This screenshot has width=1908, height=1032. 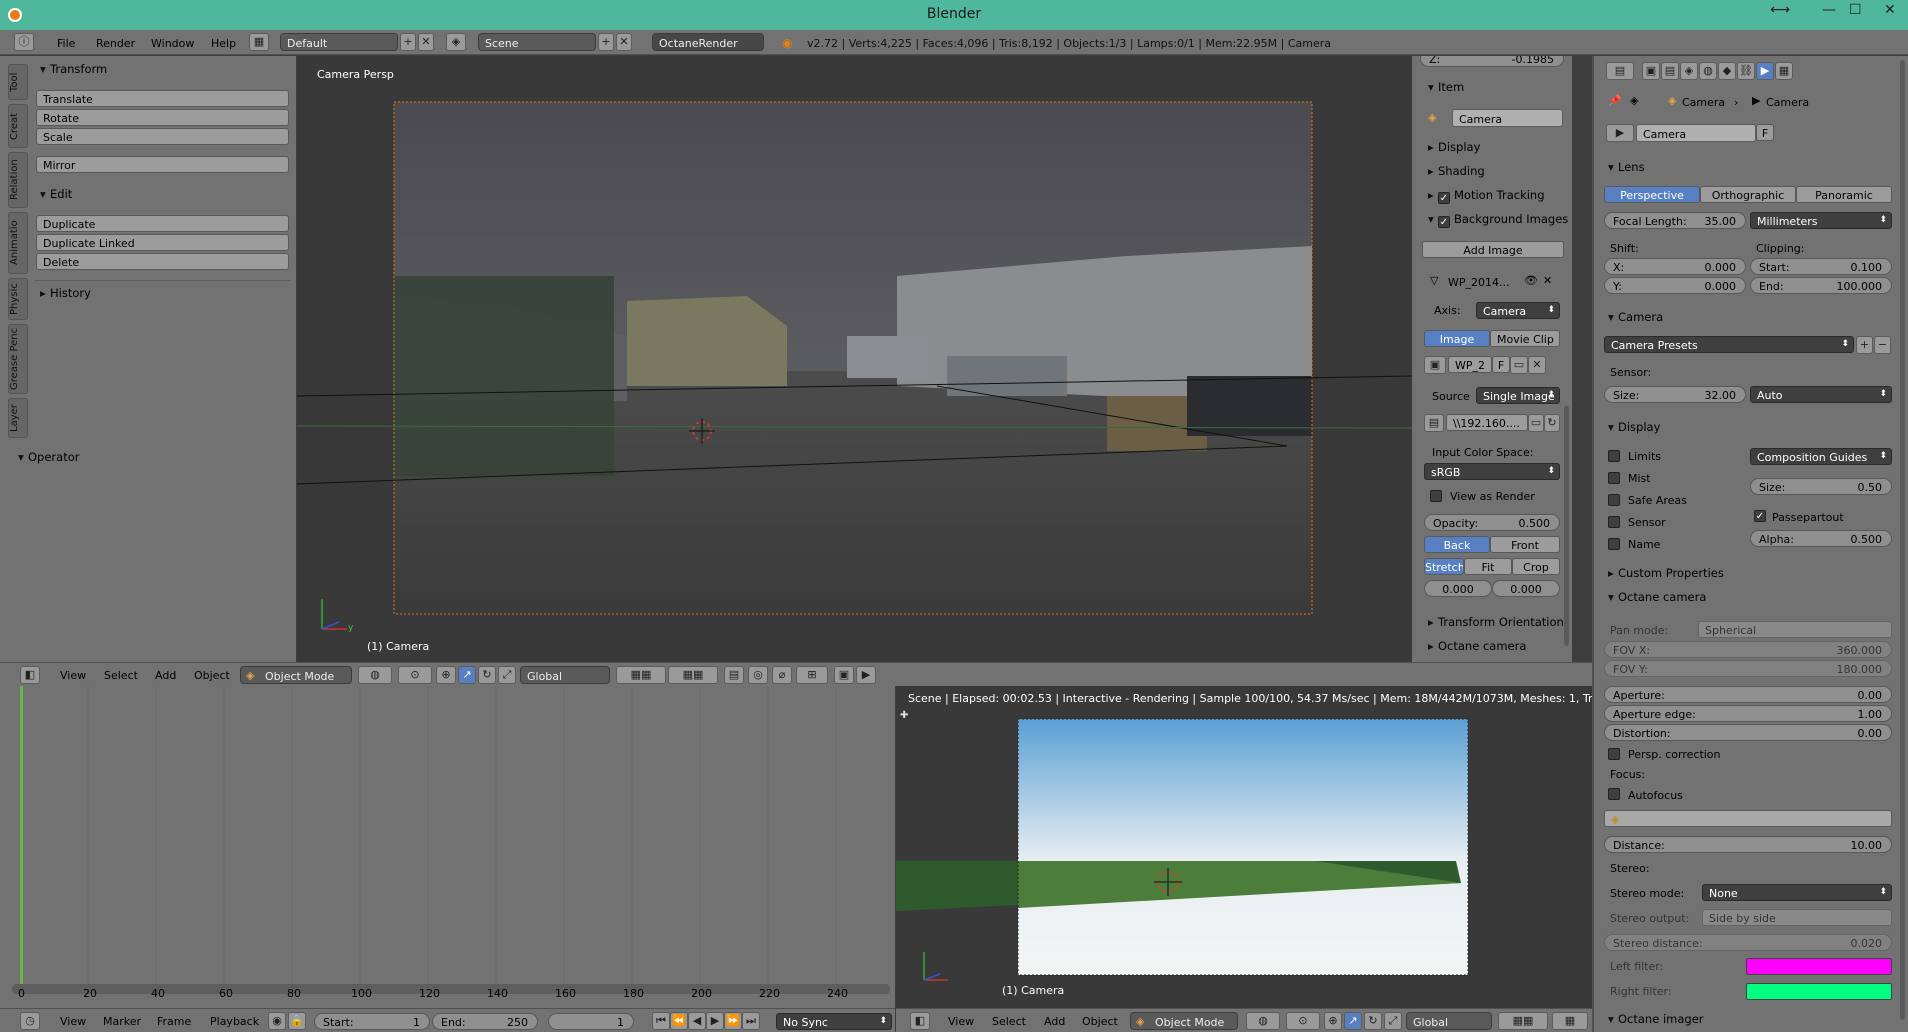 I want to click on name-checkbox, so click(x=1614, y=544).